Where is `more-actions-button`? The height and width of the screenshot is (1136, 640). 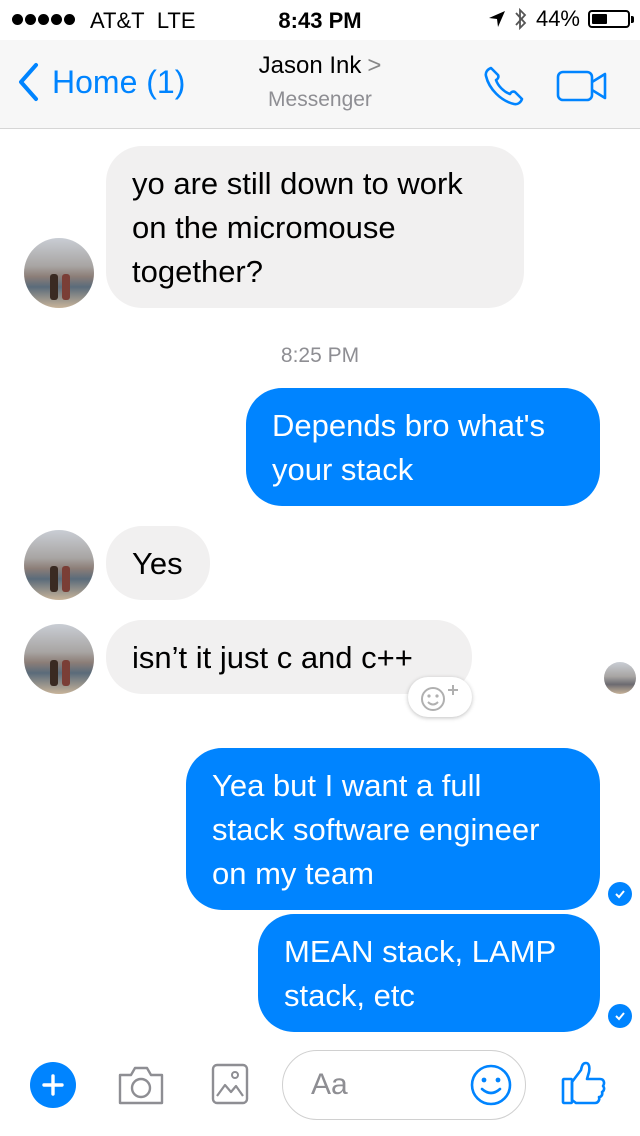
more-actions-button is located at coordinates (53, 1085).